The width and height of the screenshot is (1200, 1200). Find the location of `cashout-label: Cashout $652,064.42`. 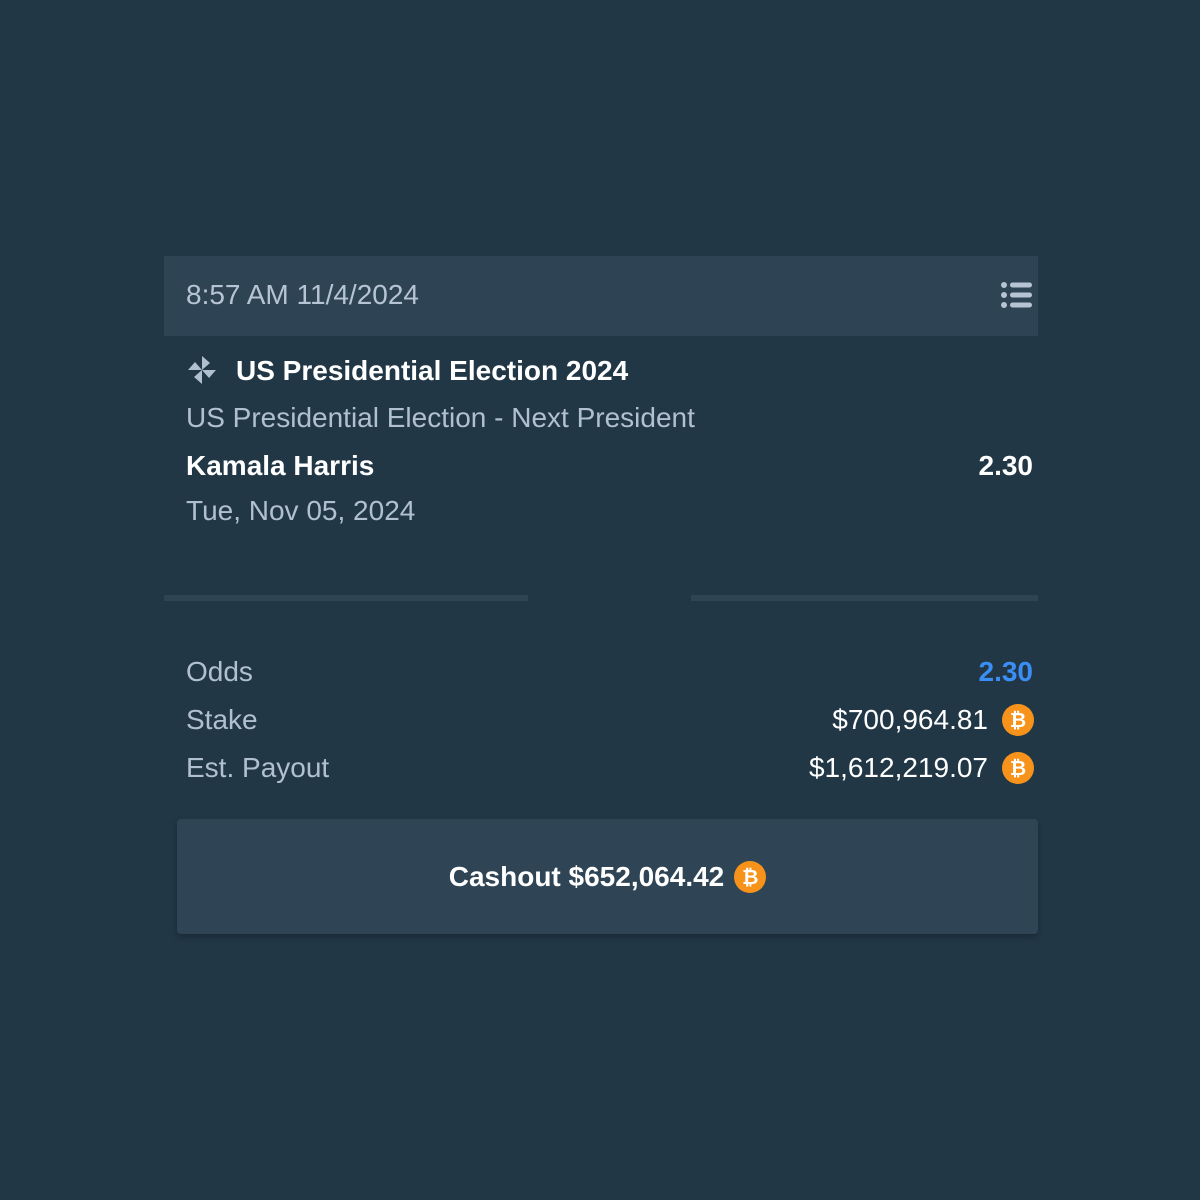

cashout-label: Cashout $652,064.42 is located at coordinates (586, 876).